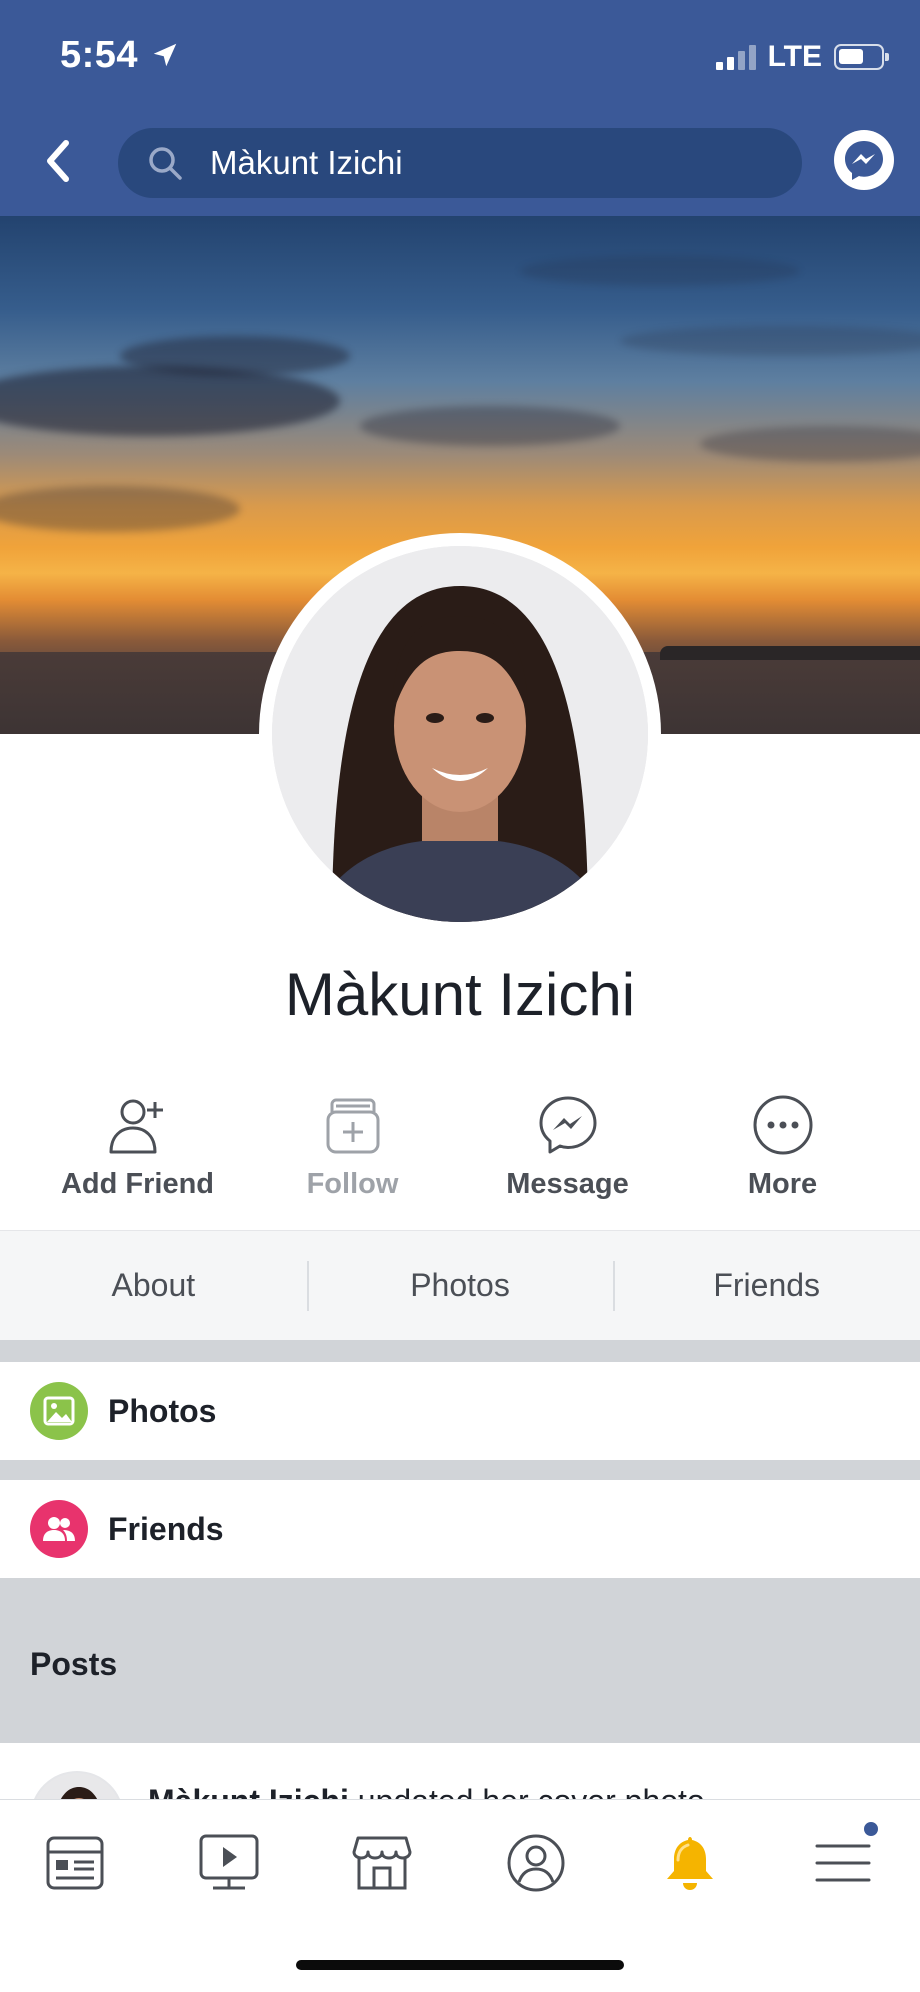 The height and width of the screenshot is (1992, 920). What do you see at coordinates (567, 1125) in the screenshot?
I see `messenger-bubble-icon` at bounding box center [567, 1125].